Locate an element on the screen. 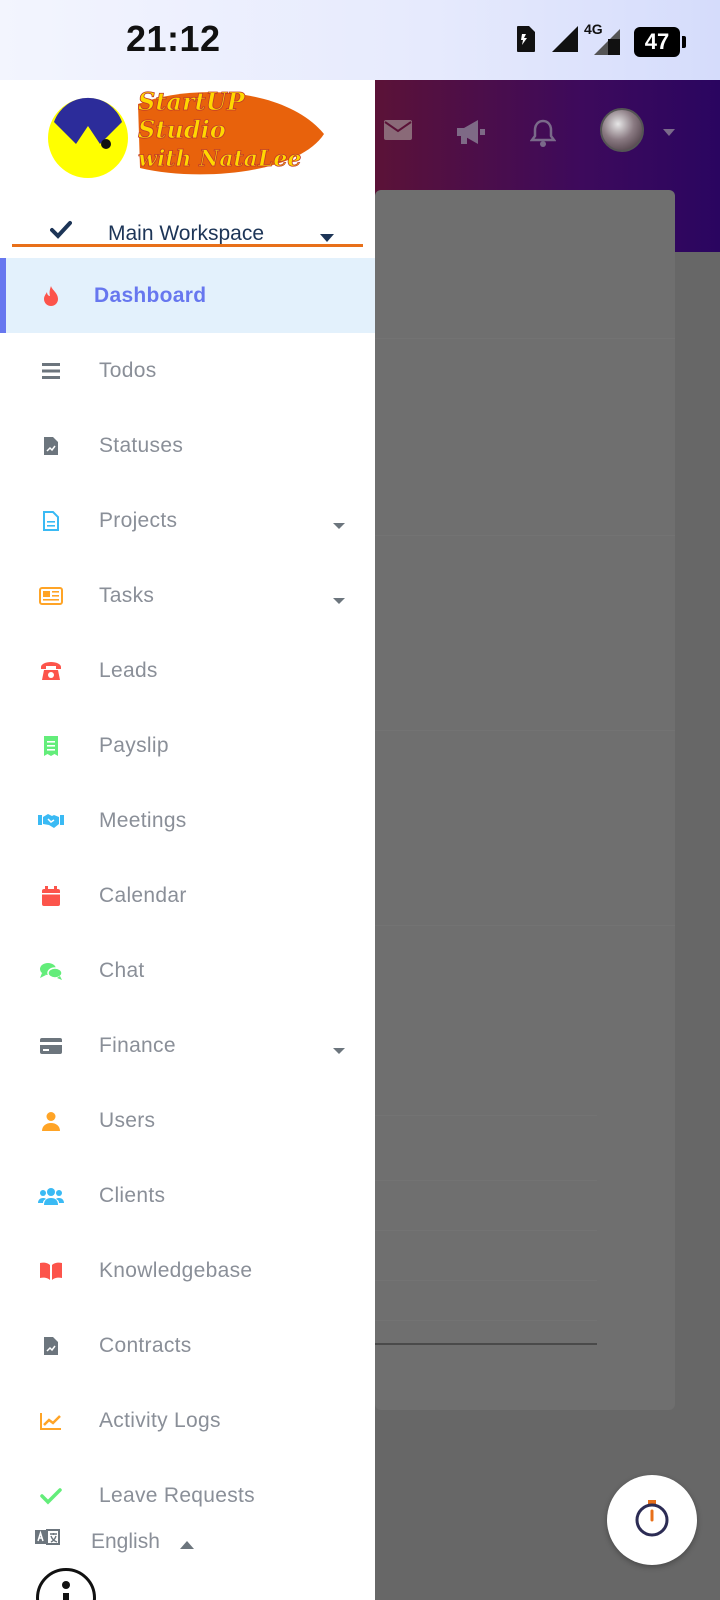  sidebar-item-label: Knowledgebase is located at coordinates (176, 1270).